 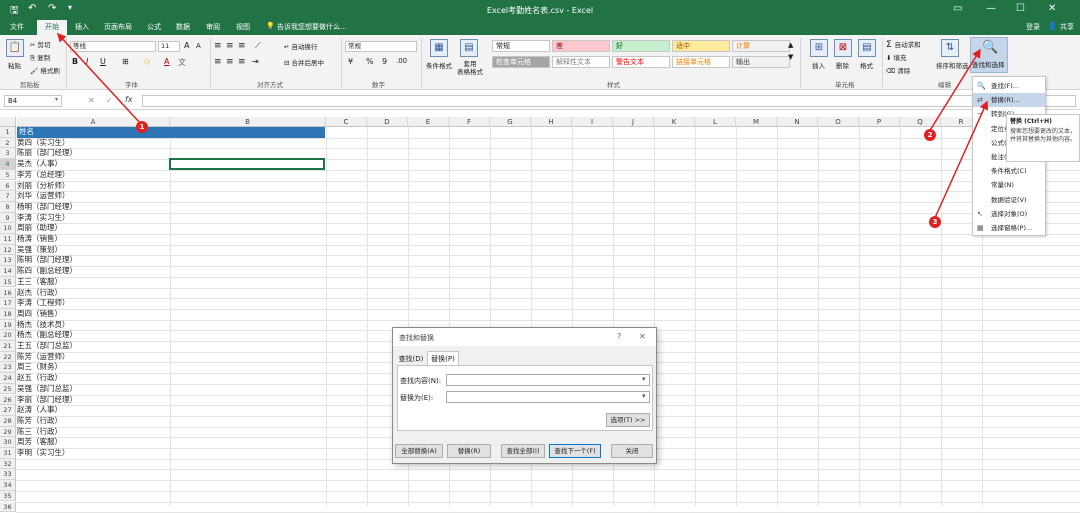 I want to click on marker-2: 2, so click(x=930, y=135).